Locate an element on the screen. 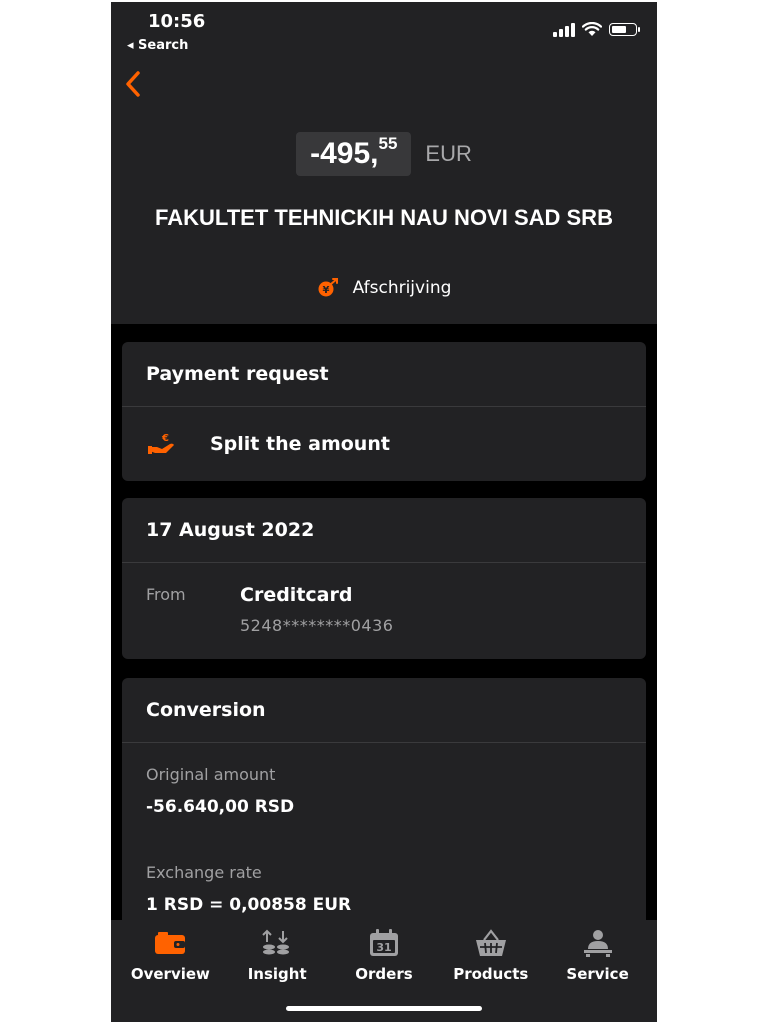  tab-overview: Overview is located at coordinates (170, 954).